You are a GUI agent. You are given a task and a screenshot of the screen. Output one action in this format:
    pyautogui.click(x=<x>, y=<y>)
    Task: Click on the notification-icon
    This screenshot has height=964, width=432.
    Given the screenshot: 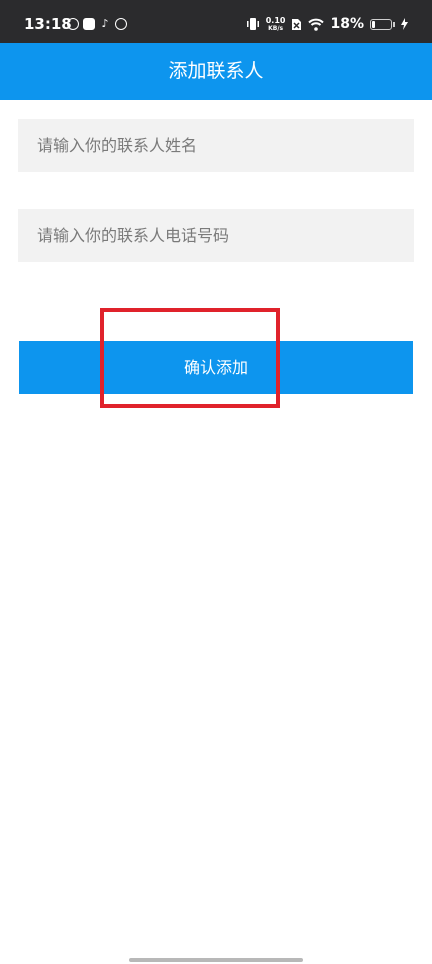 What is the action you would take?
    pyautogui.click(x=73, y=24)
    